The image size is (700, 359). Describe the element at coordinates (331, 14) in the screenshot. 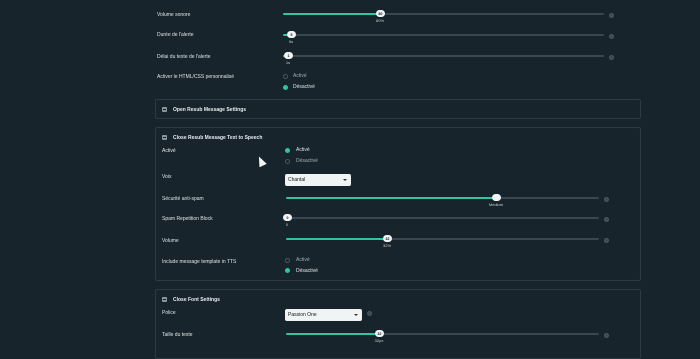

I see `volume-slider-fill` at that location.